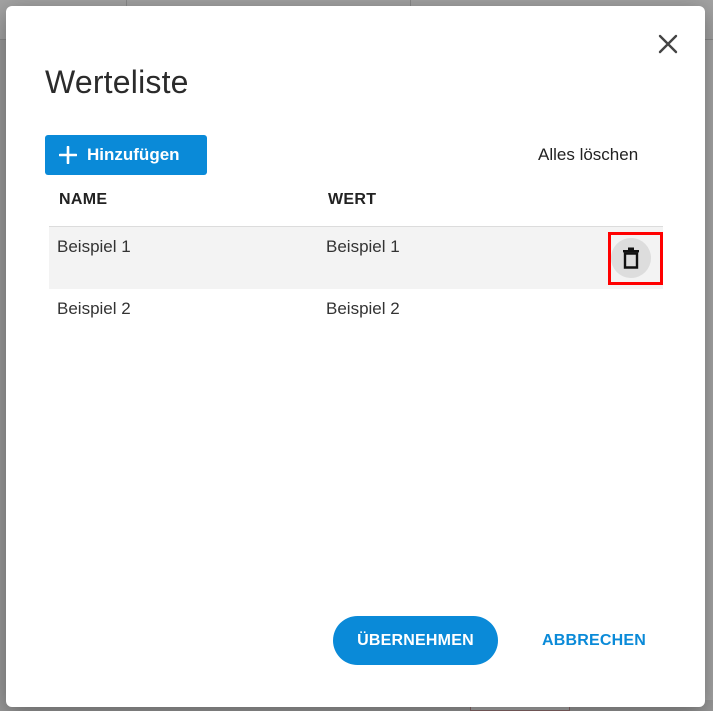 The width and height of the screenshot is (713, 711). Describe the element at coordinates (415, 640) in the screenshot. I see `apply-button: ÜBERNEHMEN` at that location.